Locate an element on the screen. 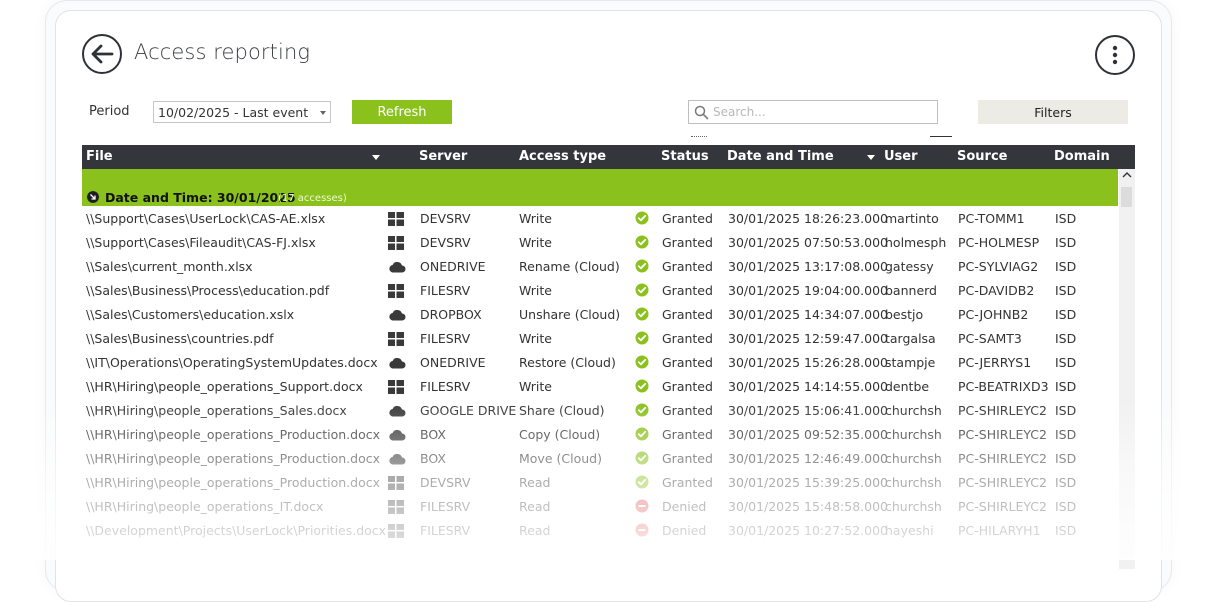 The width and height of the screenshot is (1216, 602). filters-button: Filters is located at coordinates (1053, 112).